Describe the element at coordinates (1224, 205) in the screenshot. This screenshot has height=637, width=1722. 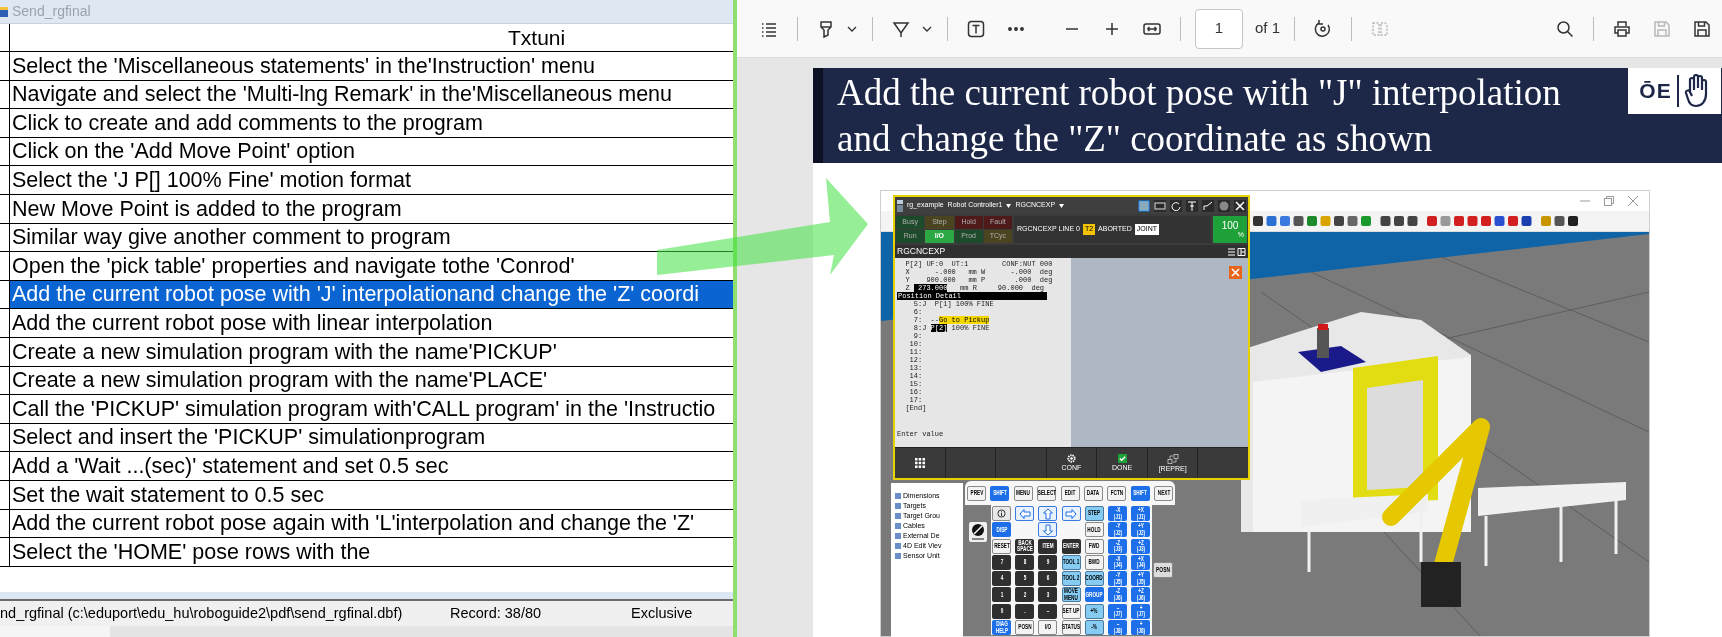
I see `help-icon` at that location.